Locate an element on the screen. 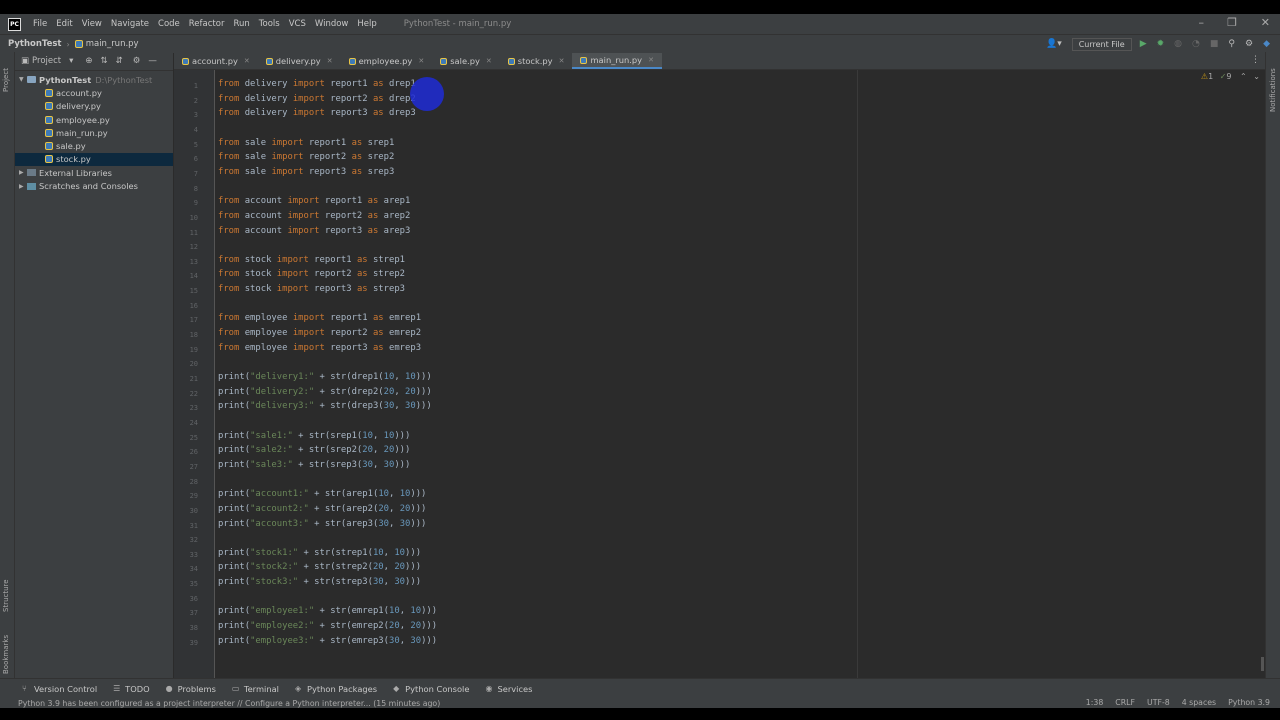  code-line: from delivery import report3 as drep3 is located at coordinates (317, 113).